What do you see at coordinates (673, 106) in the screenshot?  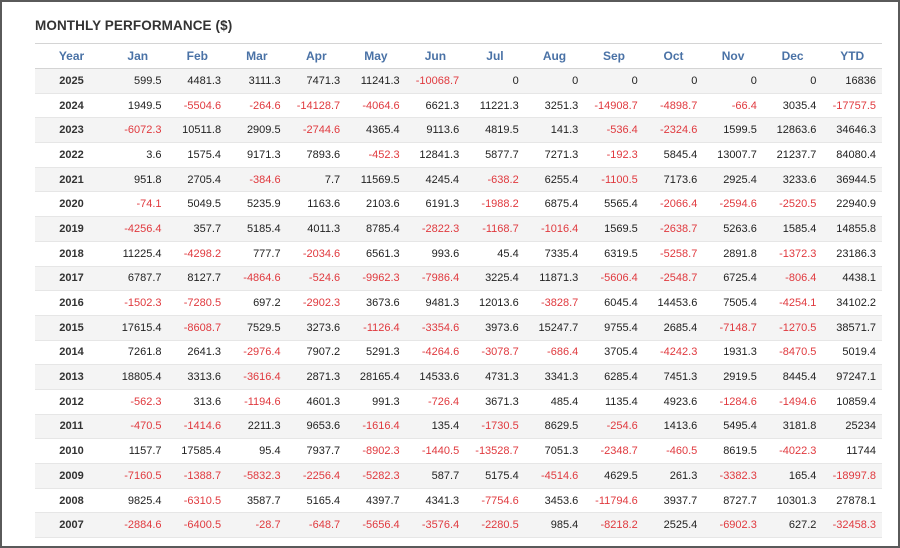 I see `month-value-cell: -4898.7` at bounding box center [673, 106].